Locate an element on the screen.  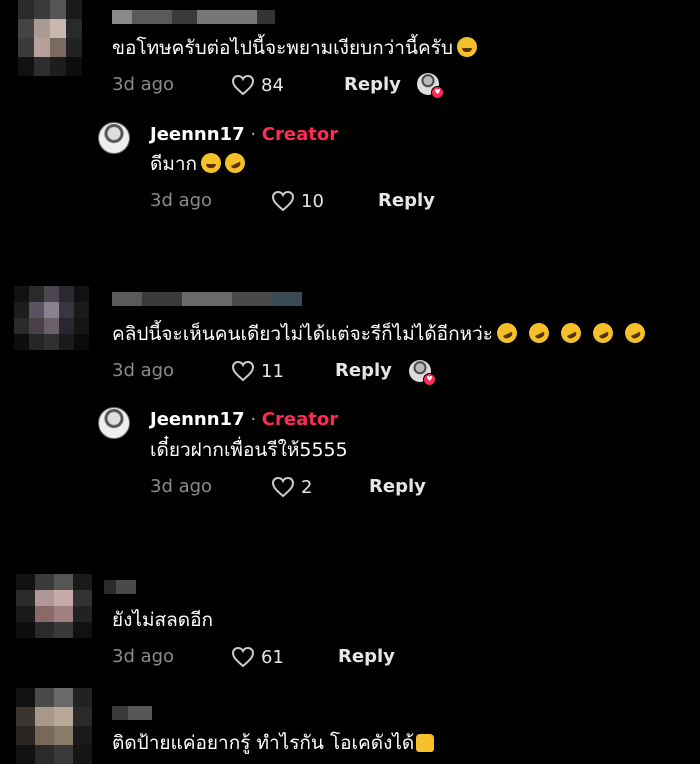
like-button: 84 is located at coordinates (257, 85).